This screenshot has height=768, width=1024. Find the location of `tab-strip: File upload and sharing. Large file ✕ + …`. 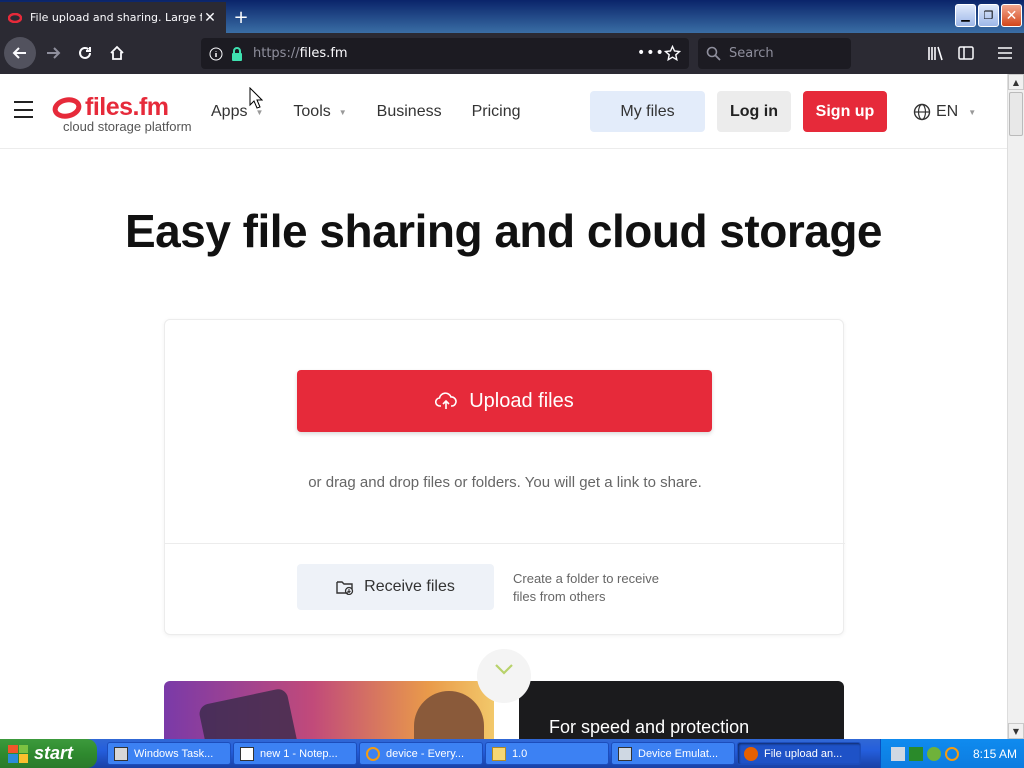

tab-strip: File upload and sharing. Large file ✕ + … is located at coordinates (512, 16).